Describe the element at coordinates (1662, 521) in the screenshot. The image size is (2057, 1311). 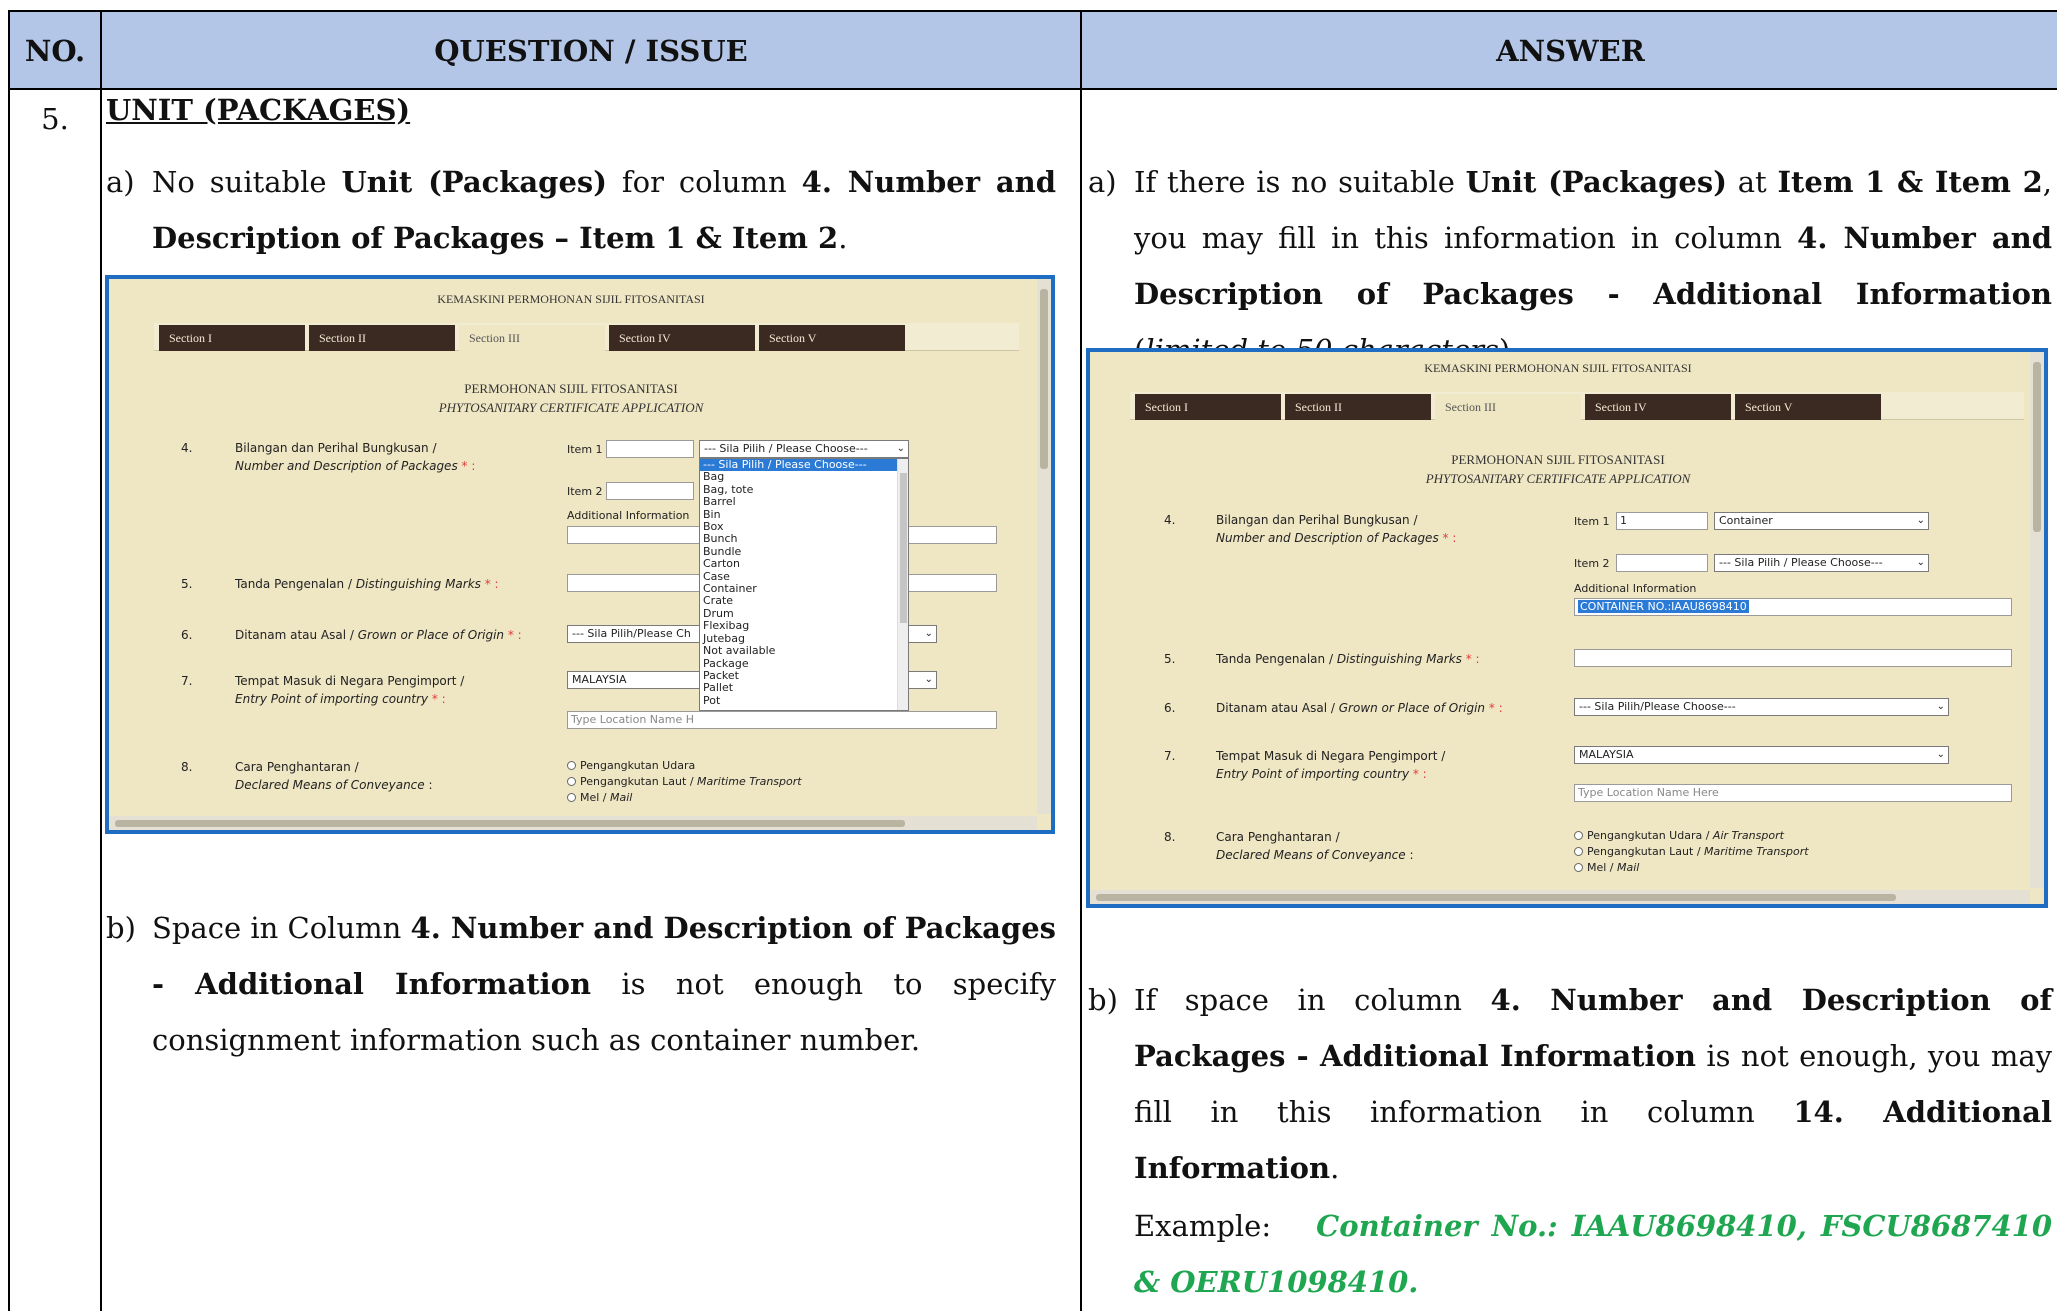
I see `item1-qty-input: 1` at that location.